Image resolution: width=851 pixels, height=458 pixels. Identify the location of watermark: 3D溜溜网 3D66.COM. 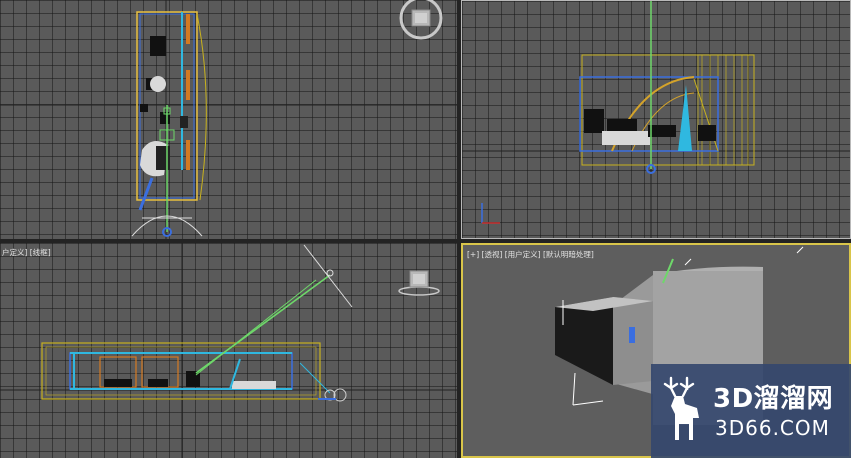
(751, 411).